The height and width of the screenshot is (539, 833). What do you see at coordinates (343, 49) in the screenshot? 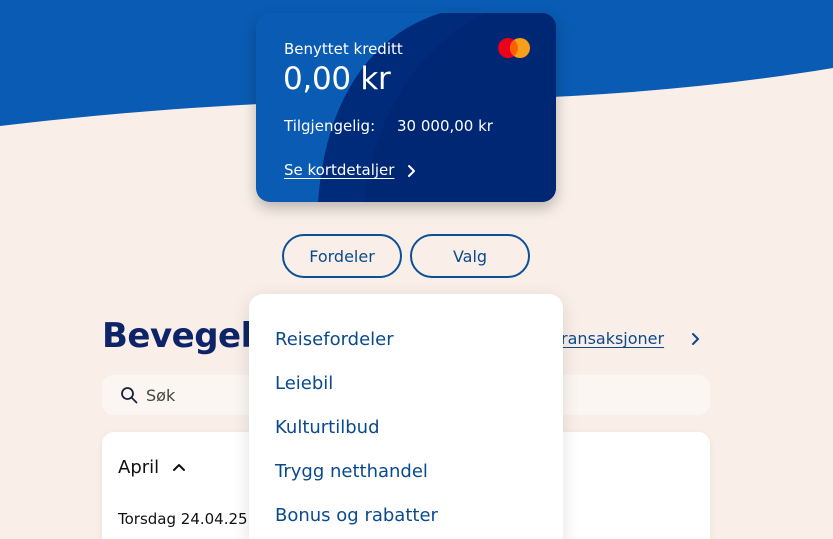
I see `used-credit-label: Benyttet kreditt` at bounding box center [343, 49].